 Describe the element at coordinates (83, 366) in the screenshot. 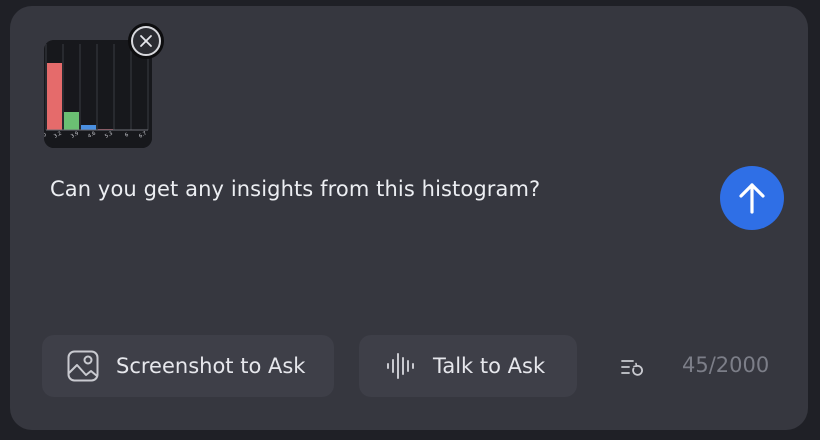

I see `image-icon` at that location.